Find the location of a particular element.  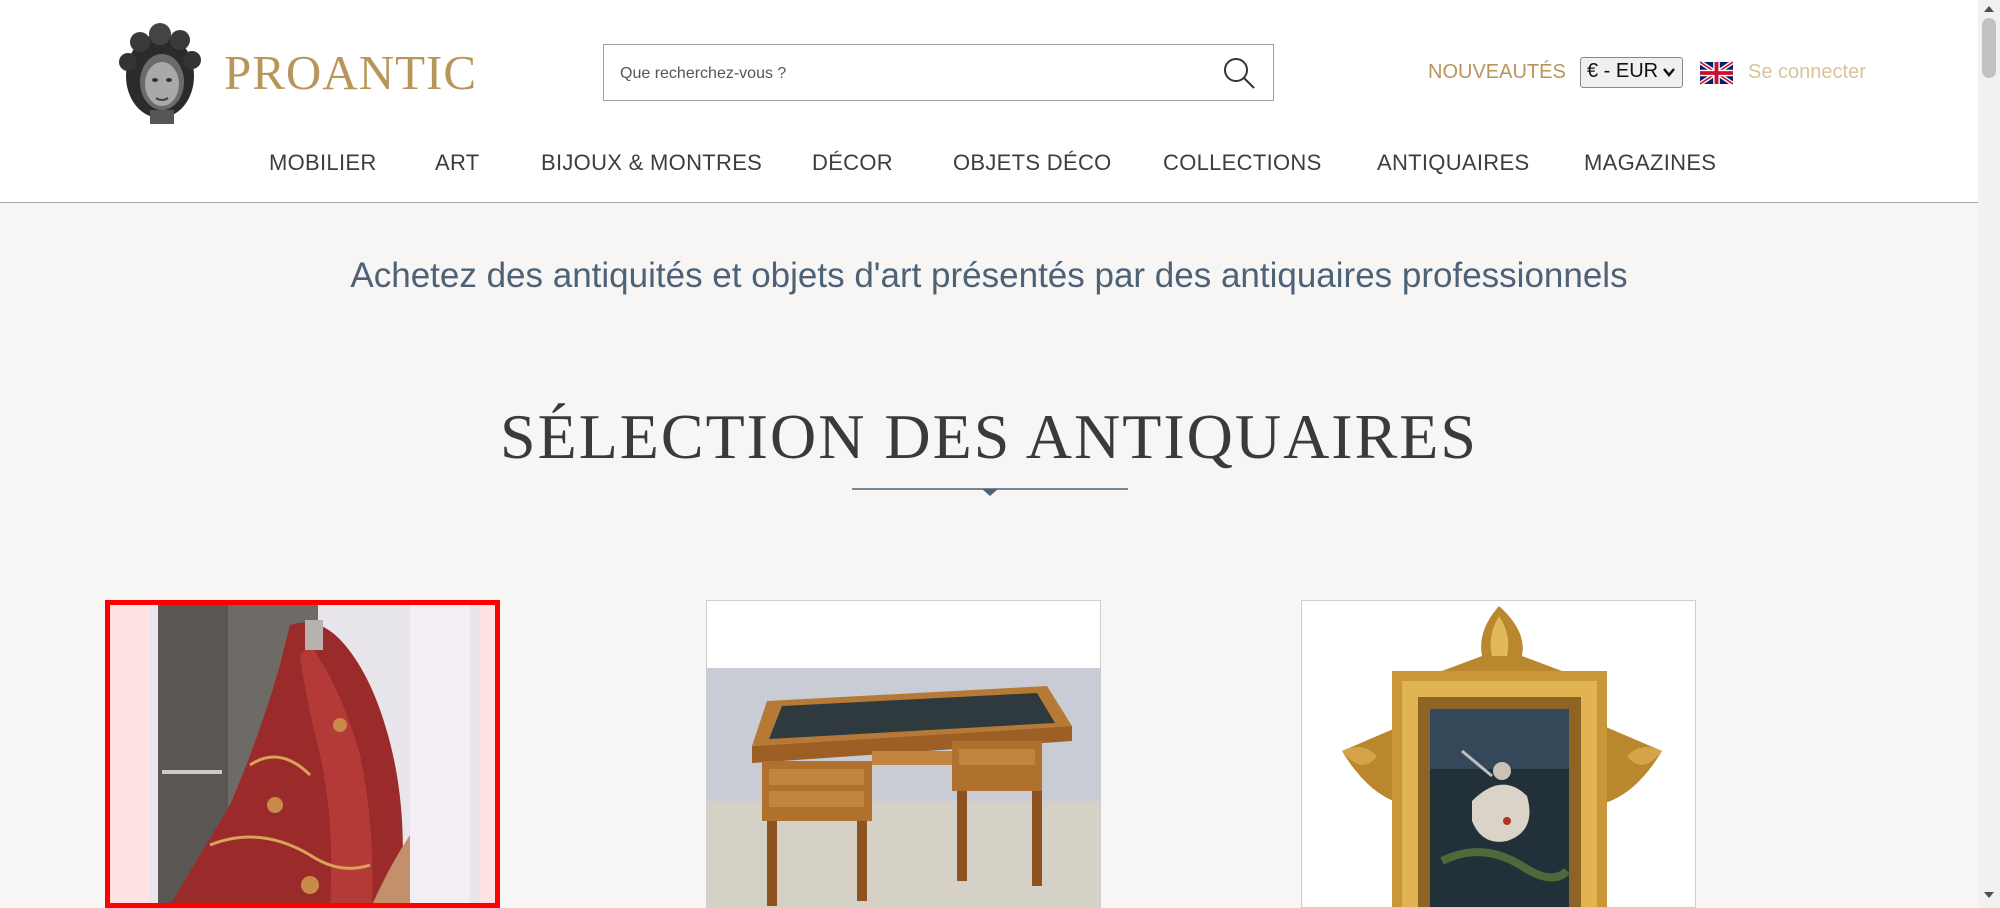

writing-desk-photo is located at coordinates (903, 754).